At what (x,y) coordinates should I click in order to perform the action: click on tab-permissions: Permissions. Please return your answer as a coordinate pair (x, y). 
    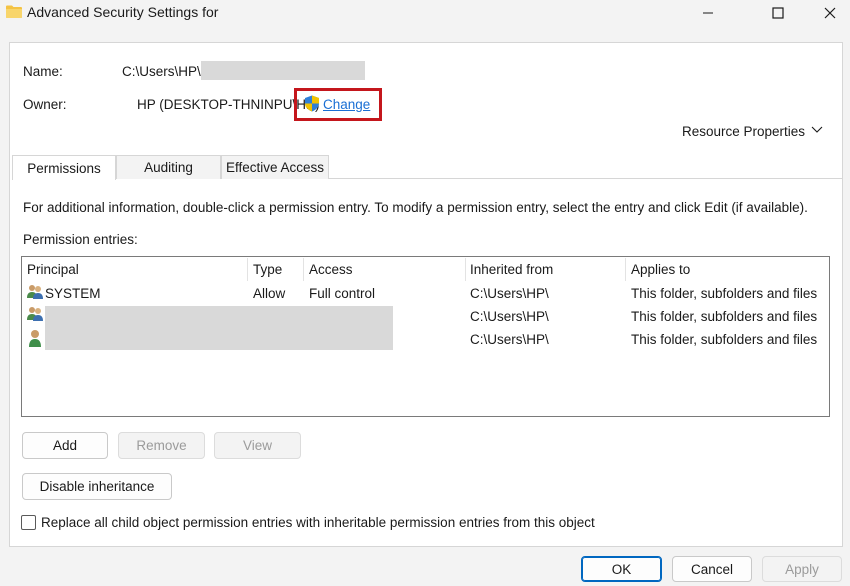
    Looking at the image, I should click on (64, 167).